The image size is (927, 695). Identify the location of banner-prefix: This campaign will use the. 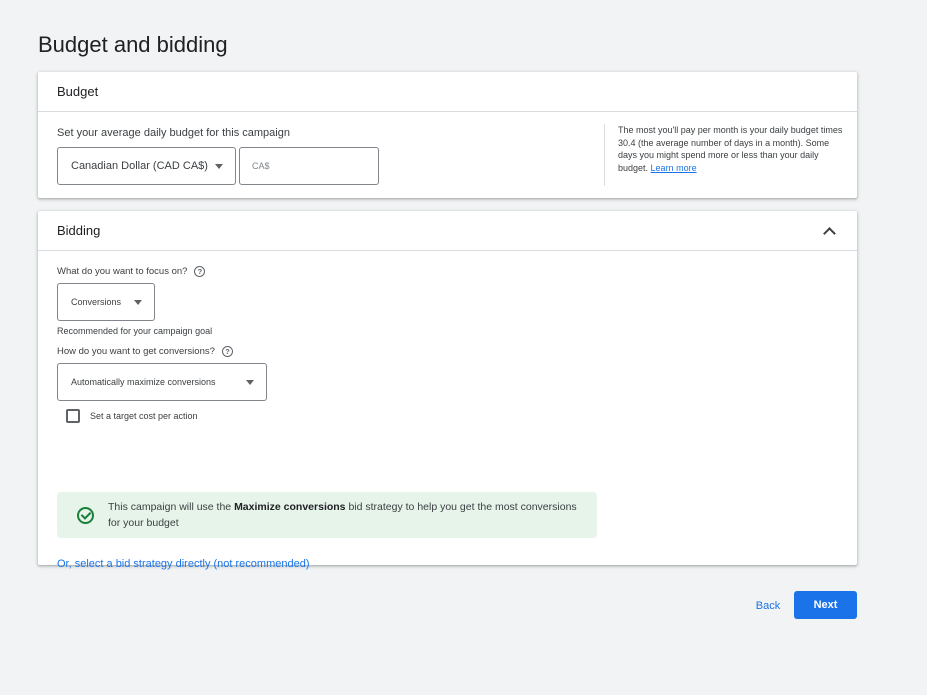
(171, 507).